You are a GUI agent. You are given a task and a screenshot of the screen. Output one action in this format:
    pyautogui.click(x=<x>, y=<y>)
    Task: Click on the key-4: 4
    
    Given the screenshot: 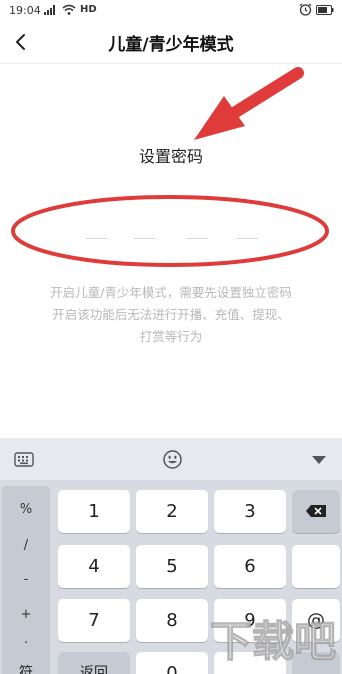 What is the action you would take?
    pyautogui.click(x=94, y=566)
    